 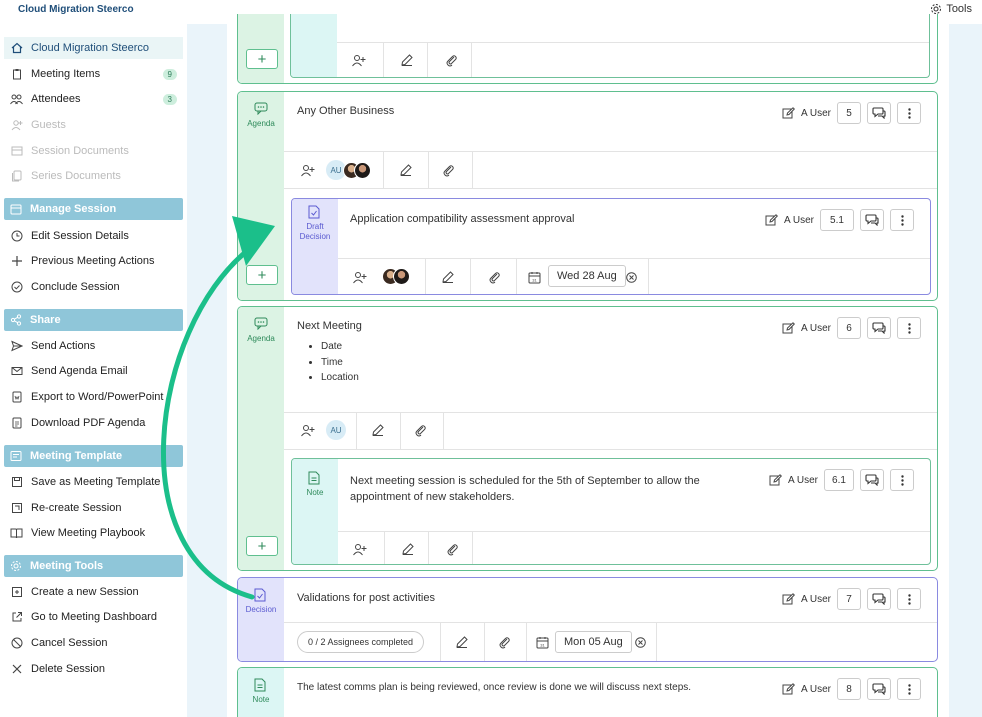 What do you see at coordinates (93, 482) in the screenshot?
I see `sidebar-item-save-as-template: Save as Meeting Template` at bounding box center [93, 482].